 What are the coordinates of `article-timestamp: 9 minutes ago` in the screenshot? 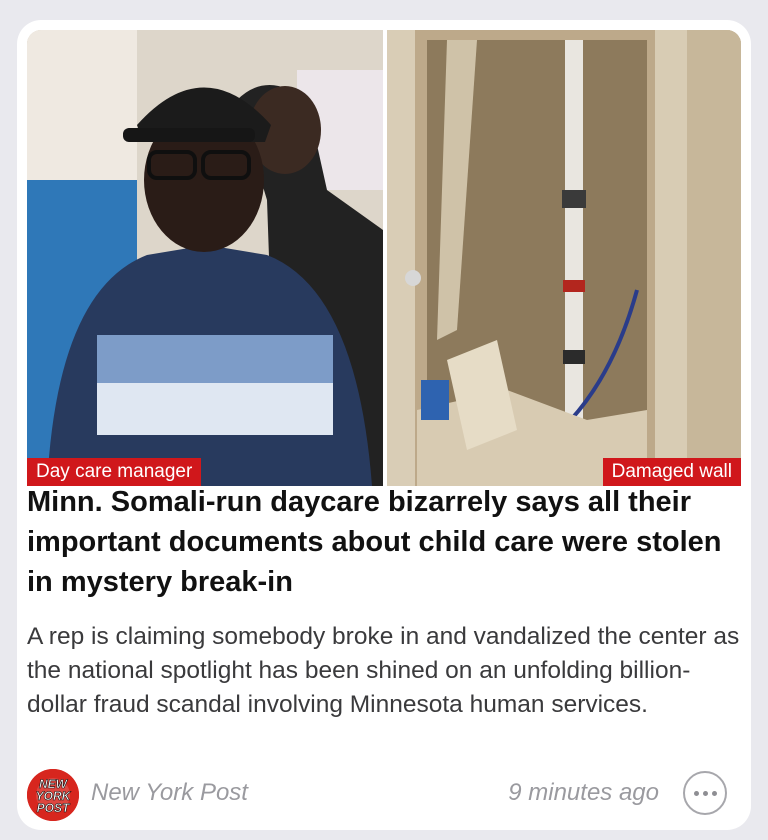 It's located at (583, 792).